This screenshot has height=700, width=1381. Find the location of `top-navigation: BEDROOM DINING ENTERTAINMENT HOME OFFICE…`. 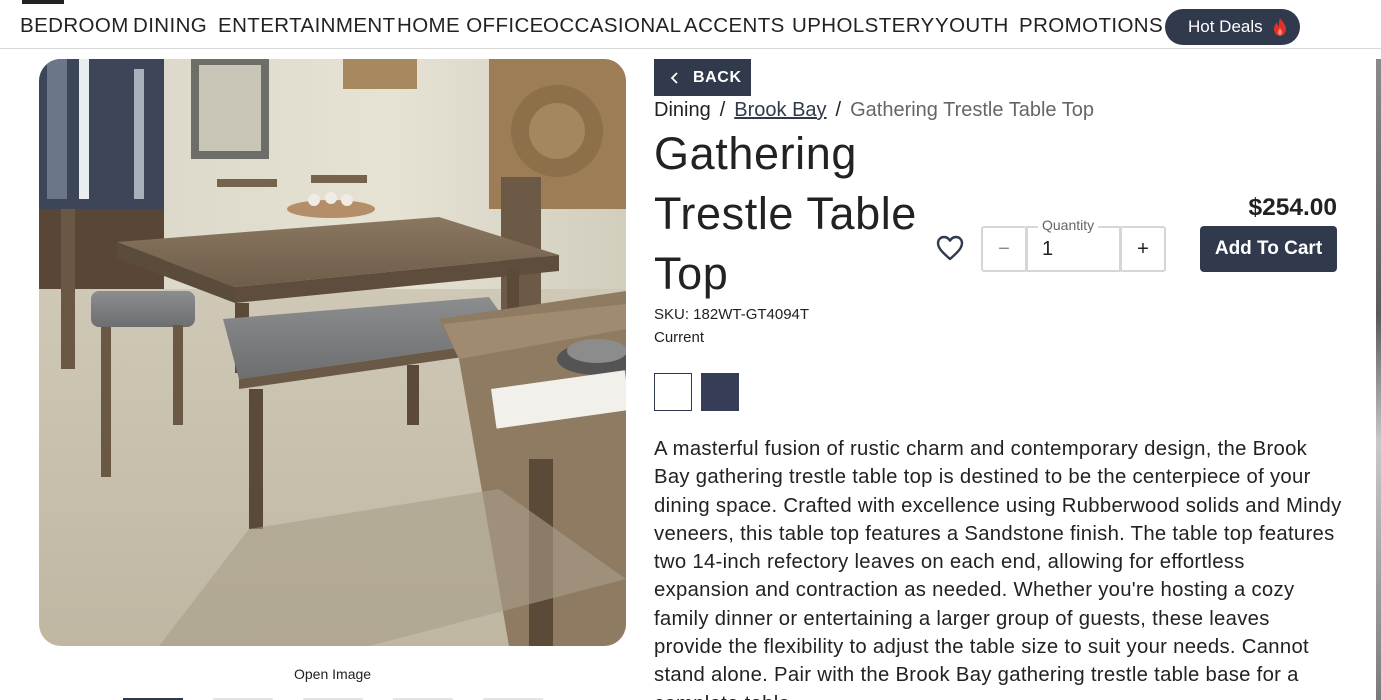

top-navigation: BEDROOM DINING ENTERTAINMENT HOME OFFICE… is located at coordinates (690, 24).